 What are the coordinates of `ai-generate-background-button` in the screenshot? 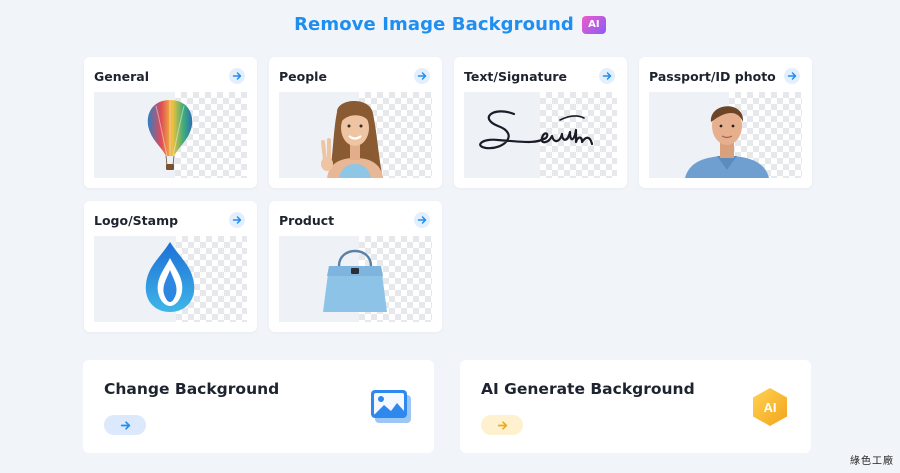 It's located at (502, 425).